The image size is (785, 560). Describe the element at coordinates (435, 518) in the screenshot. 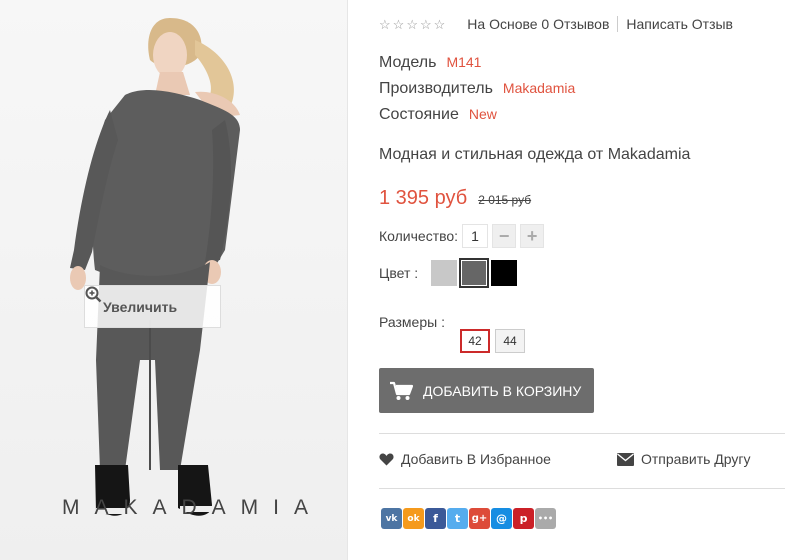

I see `facebook-icon: f` at that location.